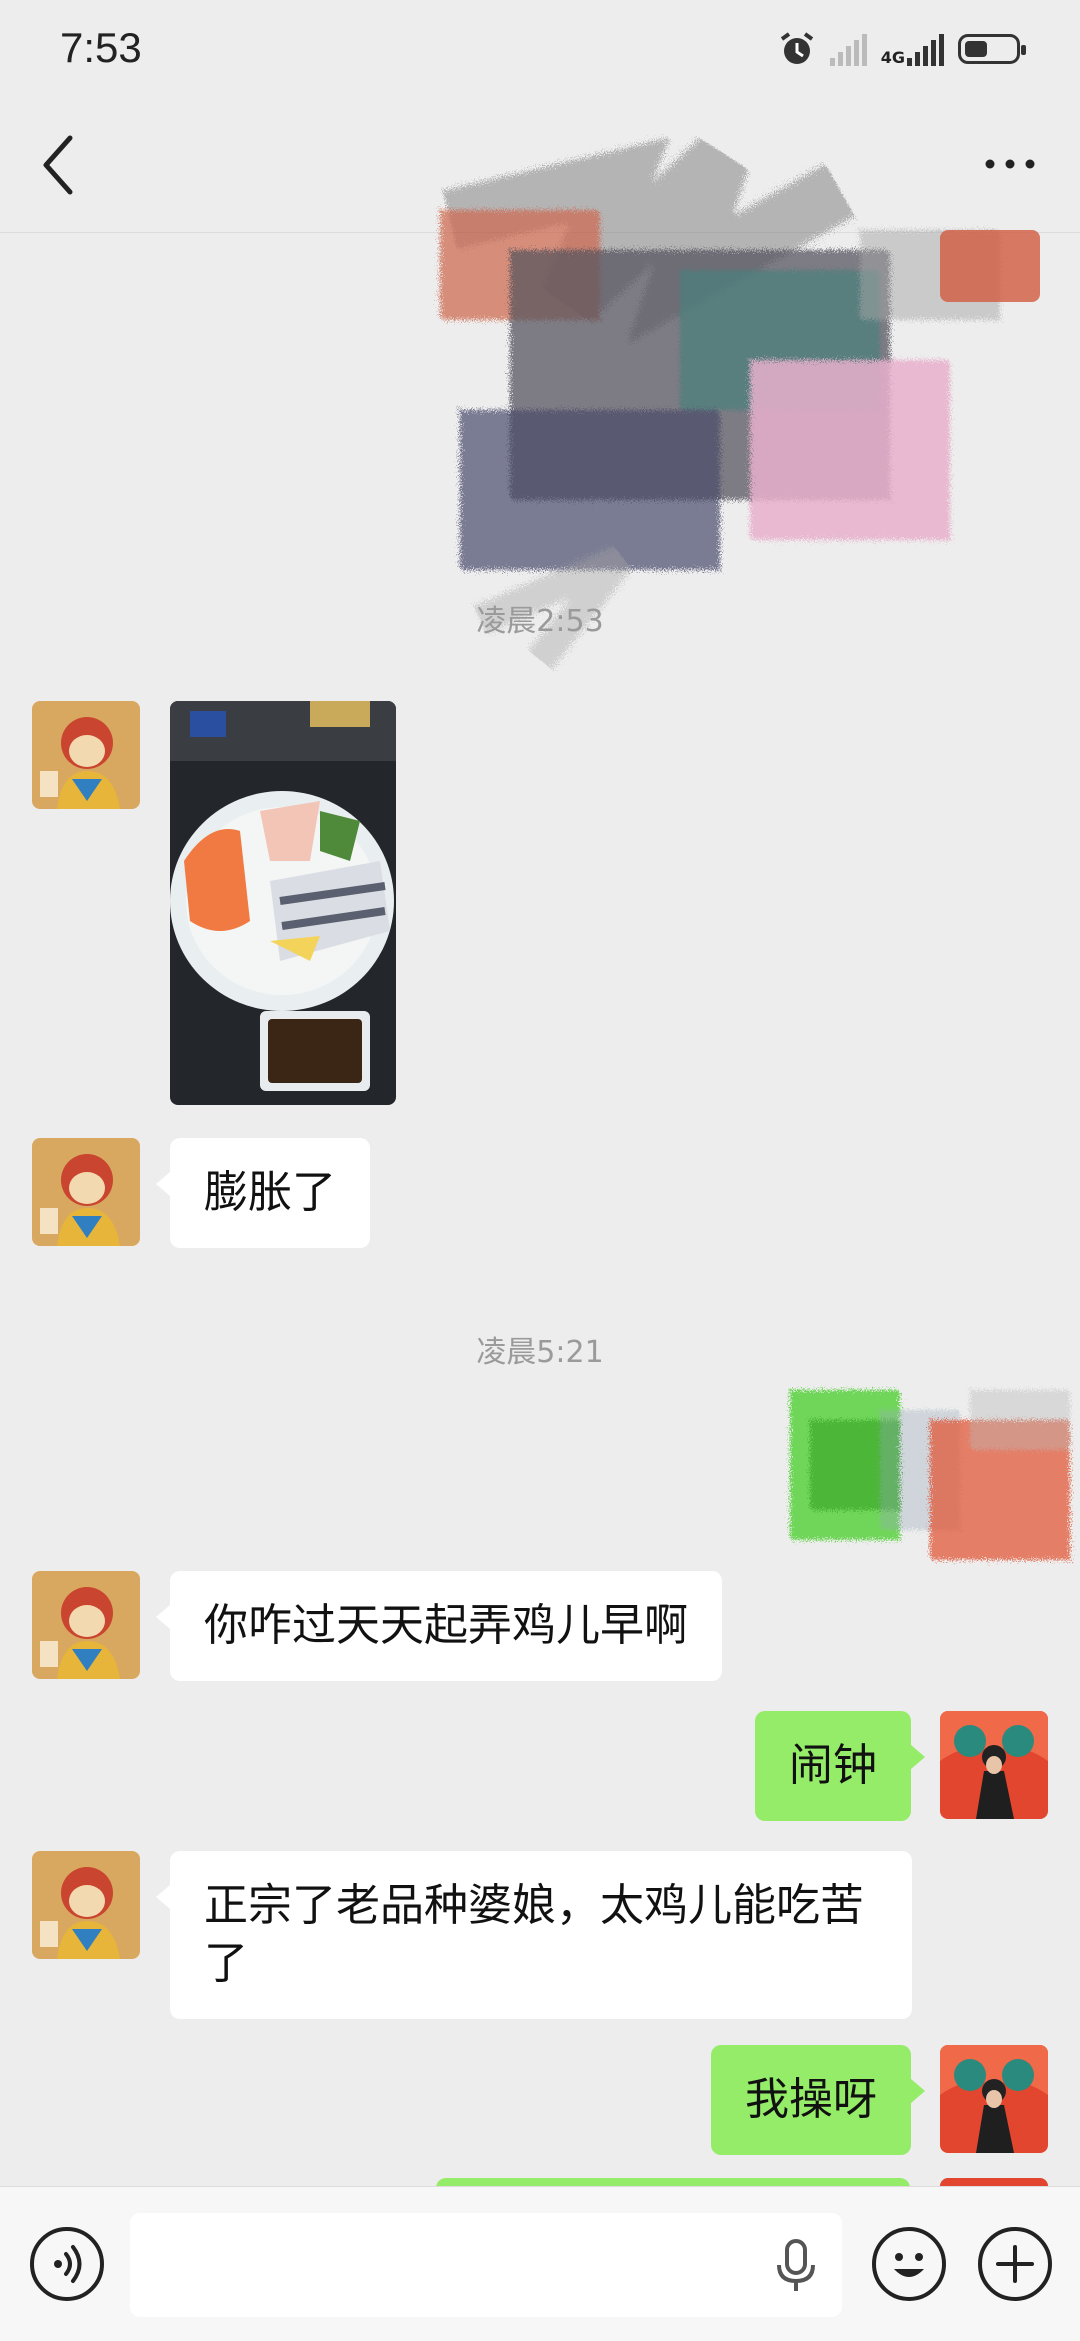  Describe the element at coordinates (540, 50) in the screenshot. I see `status-bar: 7:53 4G` at that location.